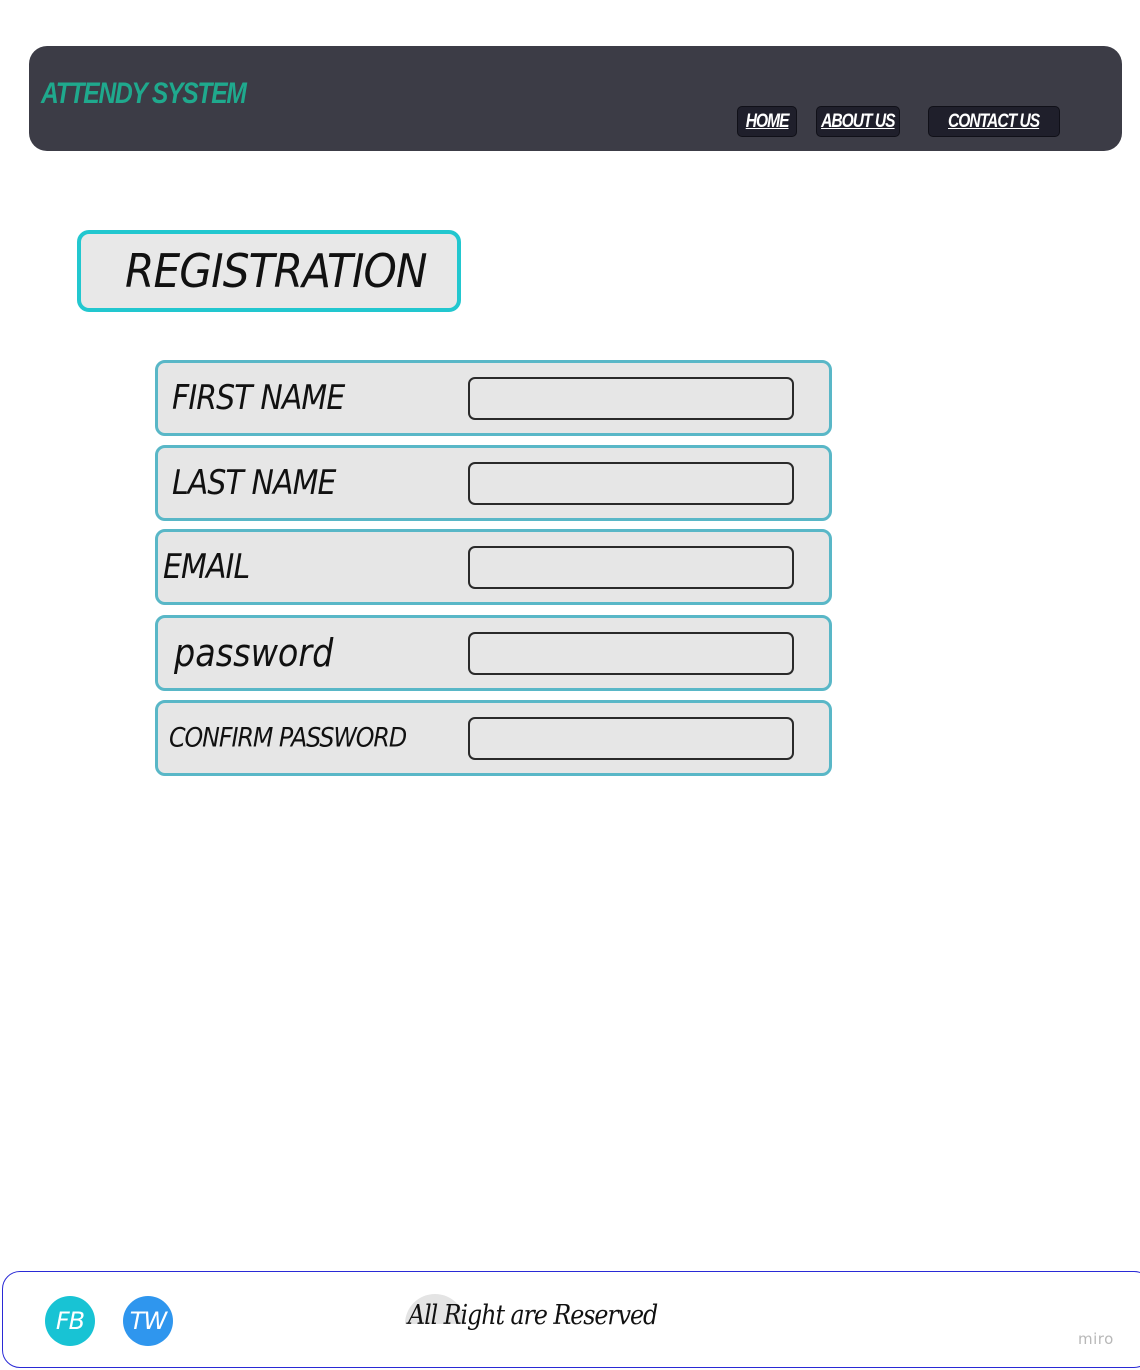  What do you see at coordinates (258, 398) in the screenshot?
I see `first-name-label: FIRST NAME` at bounding box center [258, 398].